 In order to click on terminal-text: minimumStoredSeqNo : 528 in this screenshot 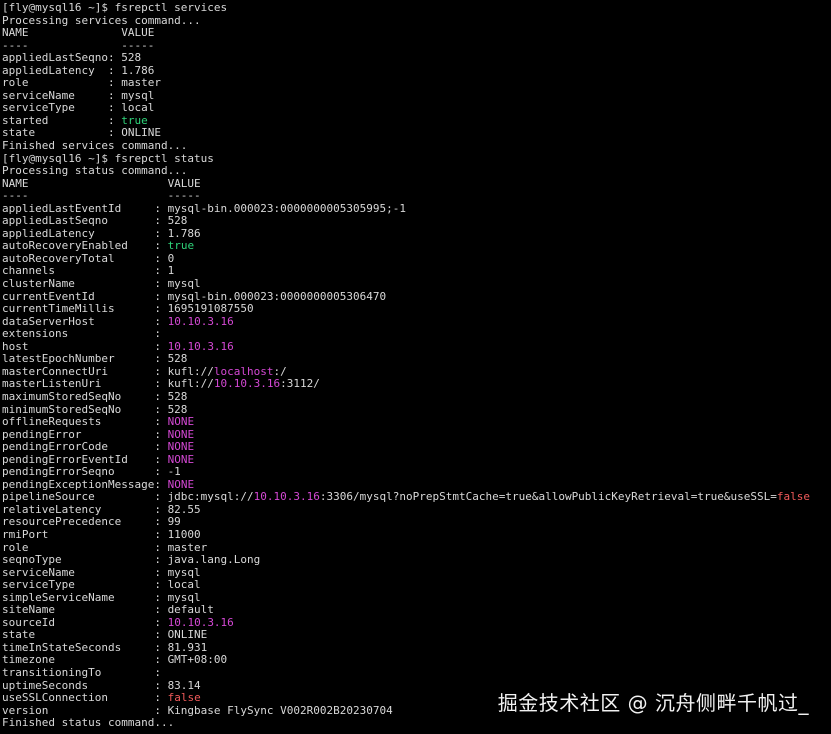, I will do `click(95, 409)`.